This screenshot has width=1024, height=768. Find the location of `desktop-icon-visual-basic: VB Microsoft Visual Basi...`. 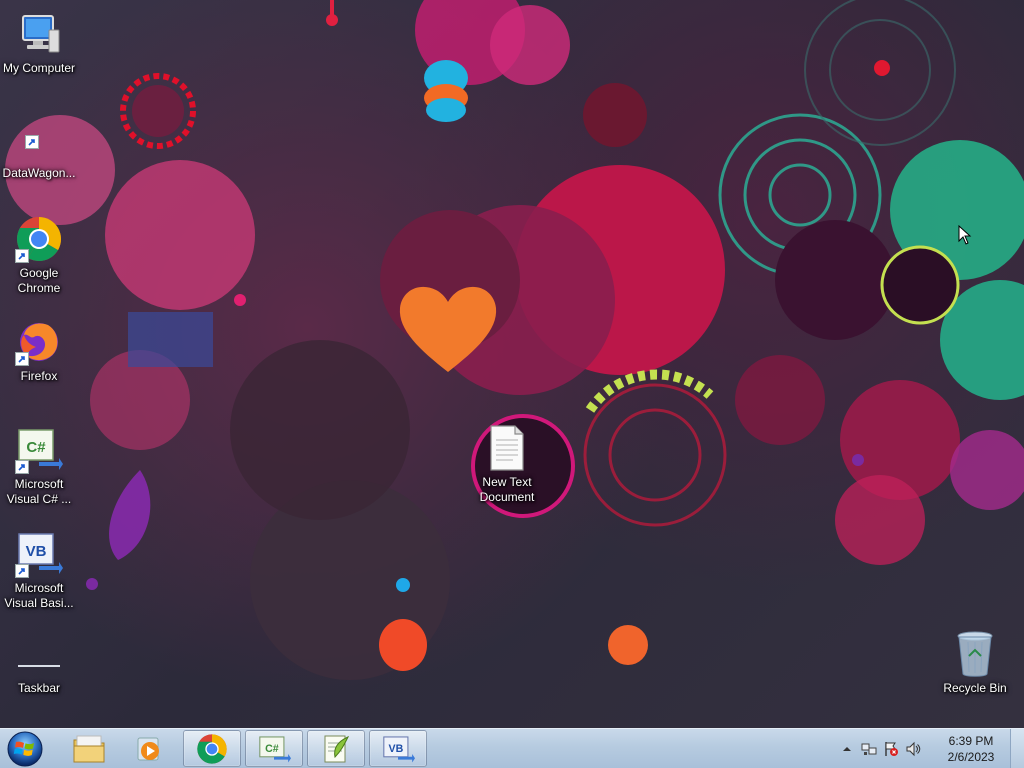

desktop-icon-visual-basic: VB Microsoft Visual Basi... is located at coordinates (39, 570).